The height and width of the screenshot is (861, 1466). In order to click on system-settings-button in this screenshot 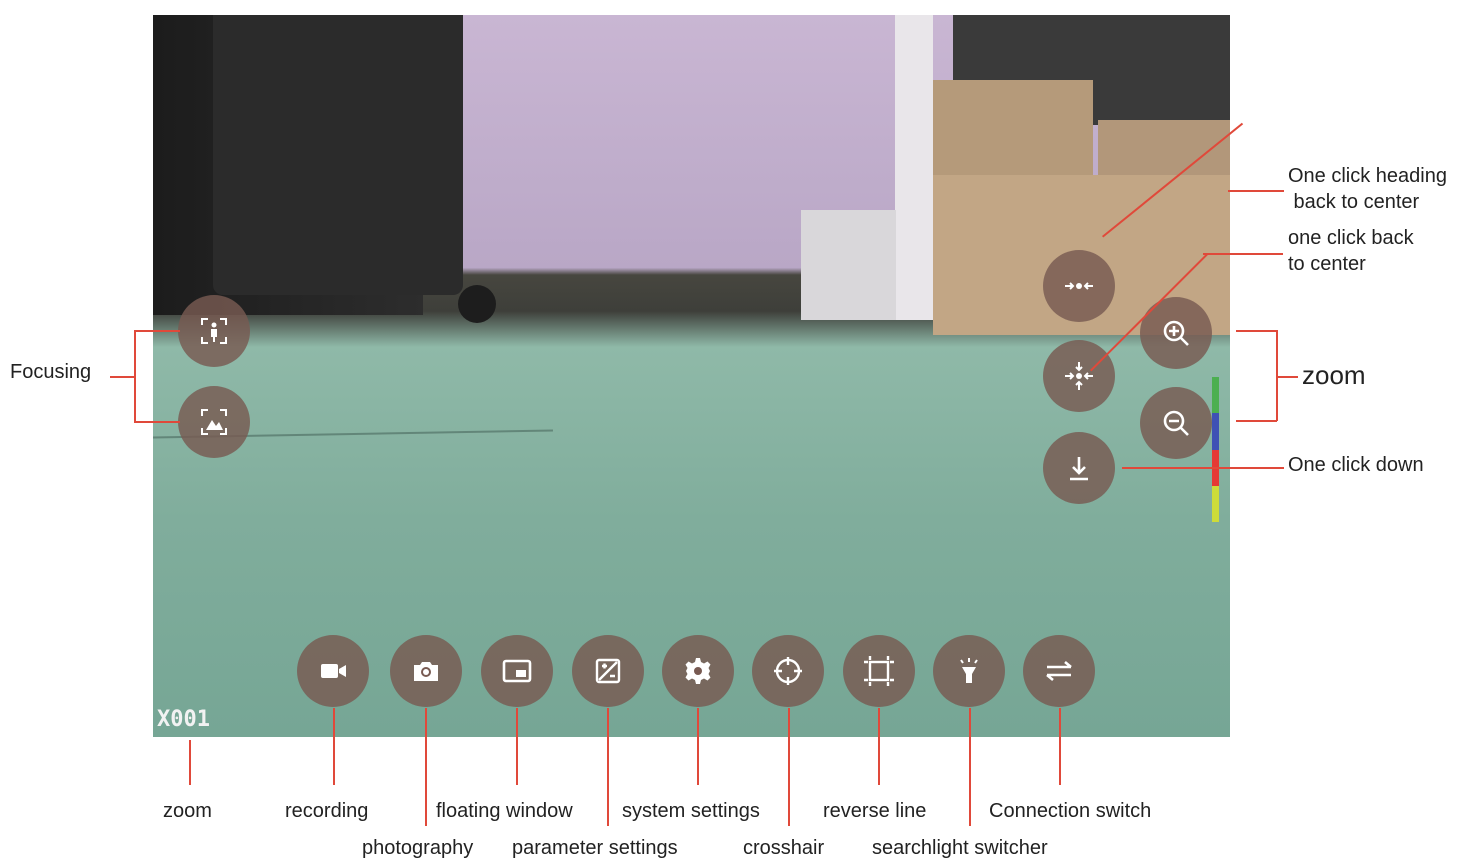, I will do `click(698, 671)`.